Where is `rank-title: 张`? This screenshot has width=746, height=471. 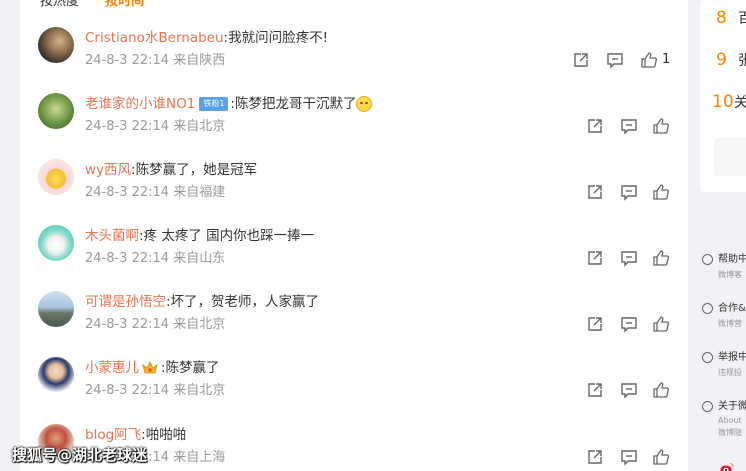 rank-title: 张 is located at coordinates (742, 61).